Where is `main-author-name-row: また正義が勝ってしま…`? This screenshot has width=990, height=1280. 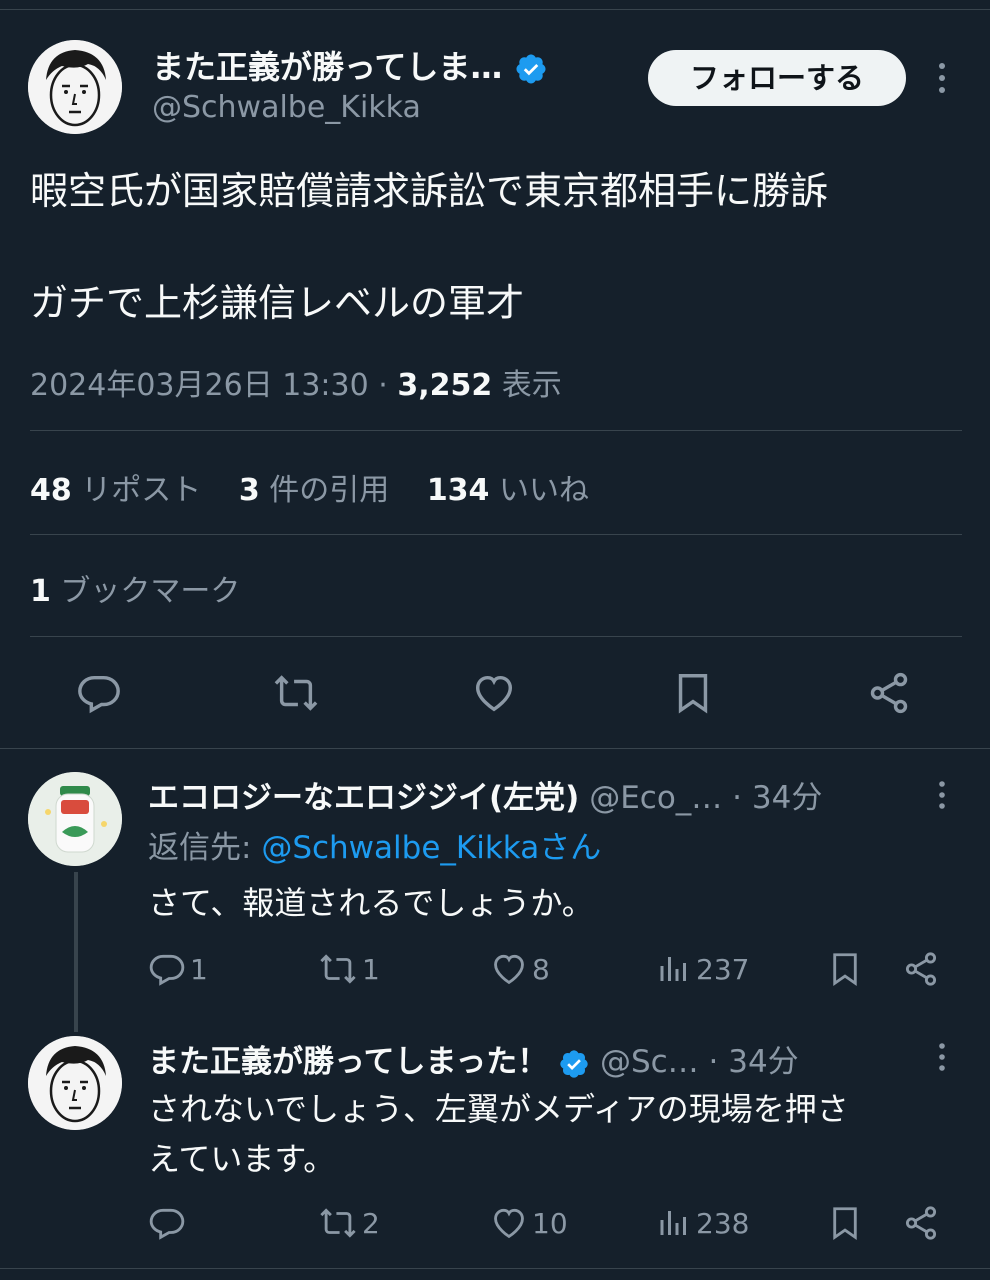 main-author-name-row: また正義が勝ってしま… is located at coordinates (350, 65).